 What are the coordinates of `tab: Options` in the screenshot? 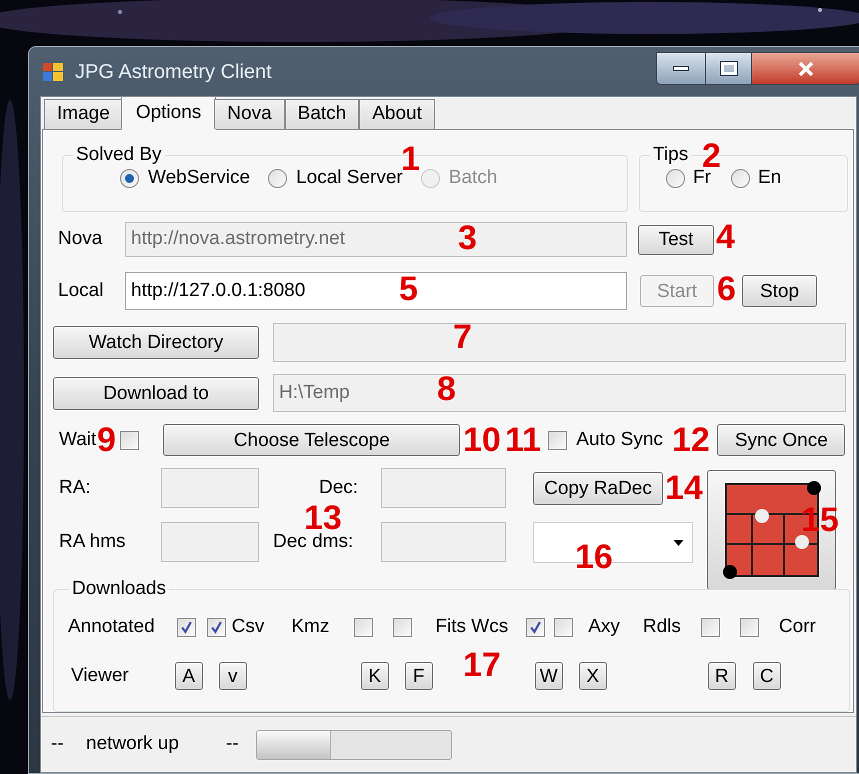 It's located at (168, 113).